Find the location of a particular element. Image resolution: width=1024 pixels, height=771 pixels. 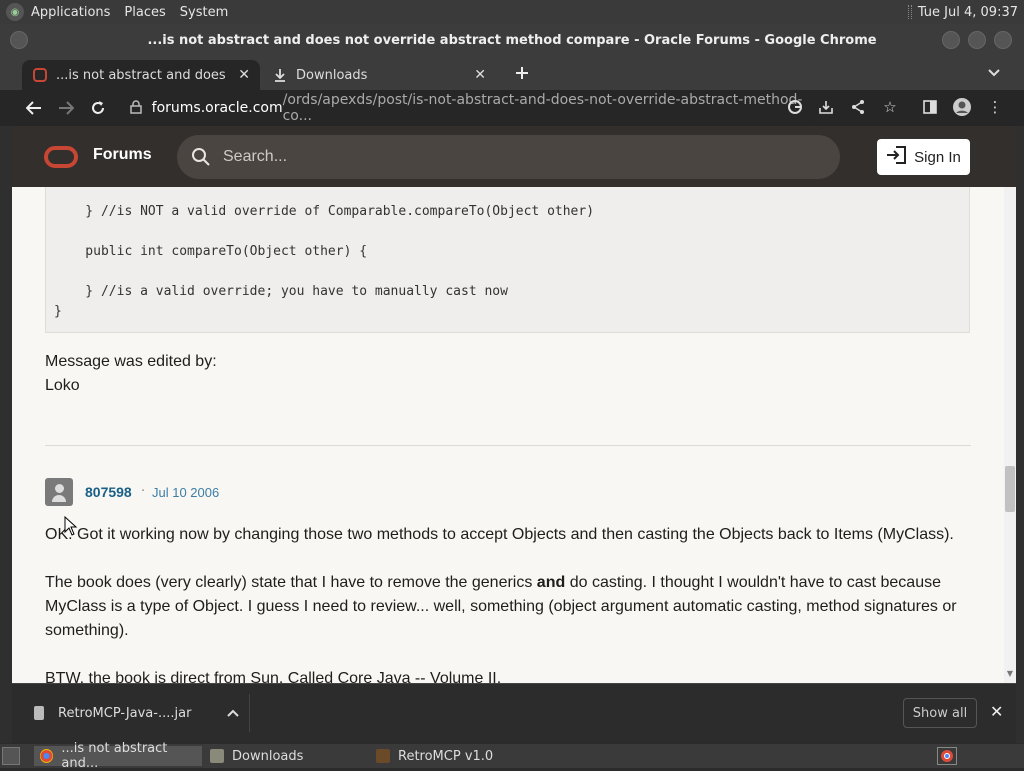

post-divider is located at coordinates (508, 445).